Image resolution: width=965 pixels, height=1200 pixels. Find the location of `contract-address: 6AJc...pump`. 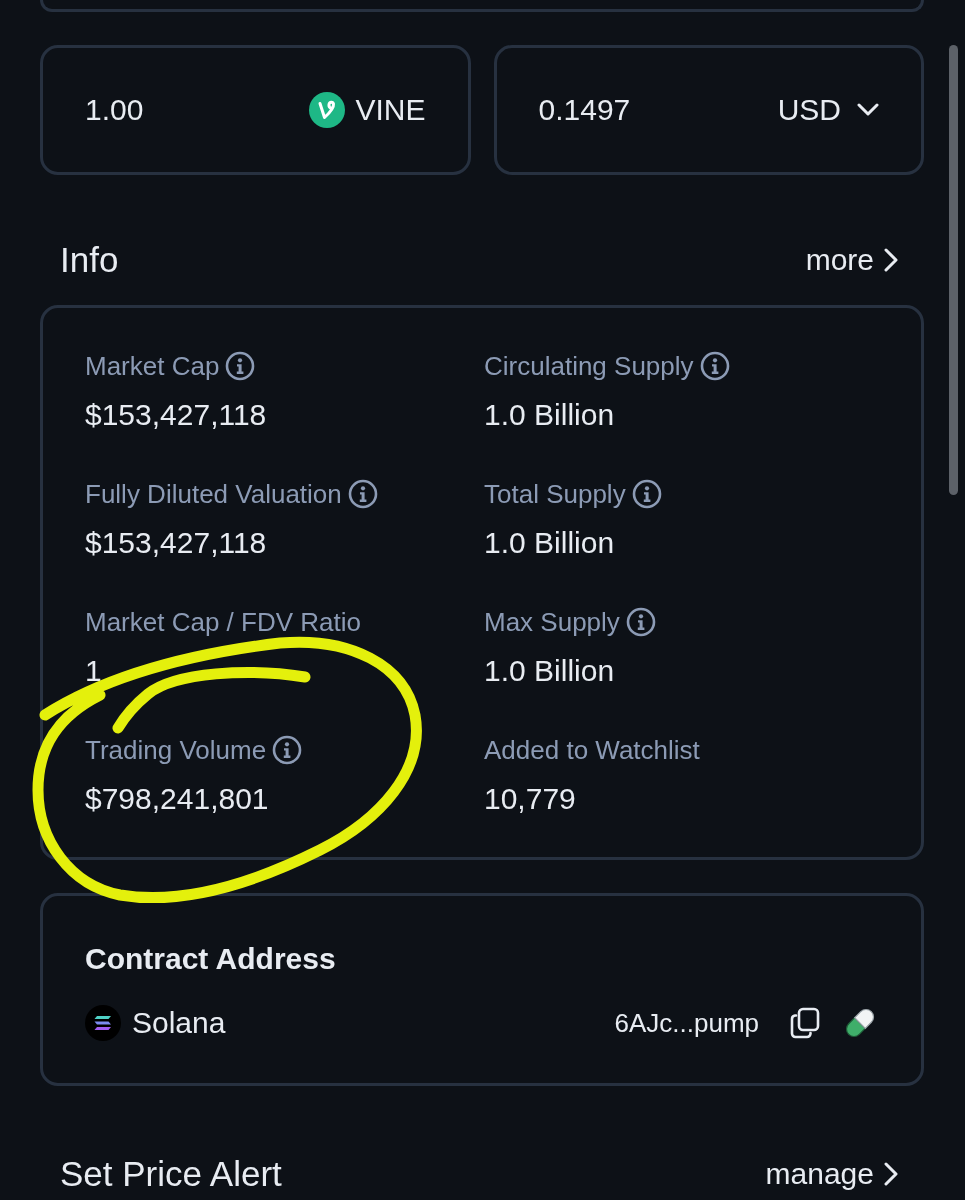

contract-address: 6AJc...pump is located at coordinates (686, 1023).